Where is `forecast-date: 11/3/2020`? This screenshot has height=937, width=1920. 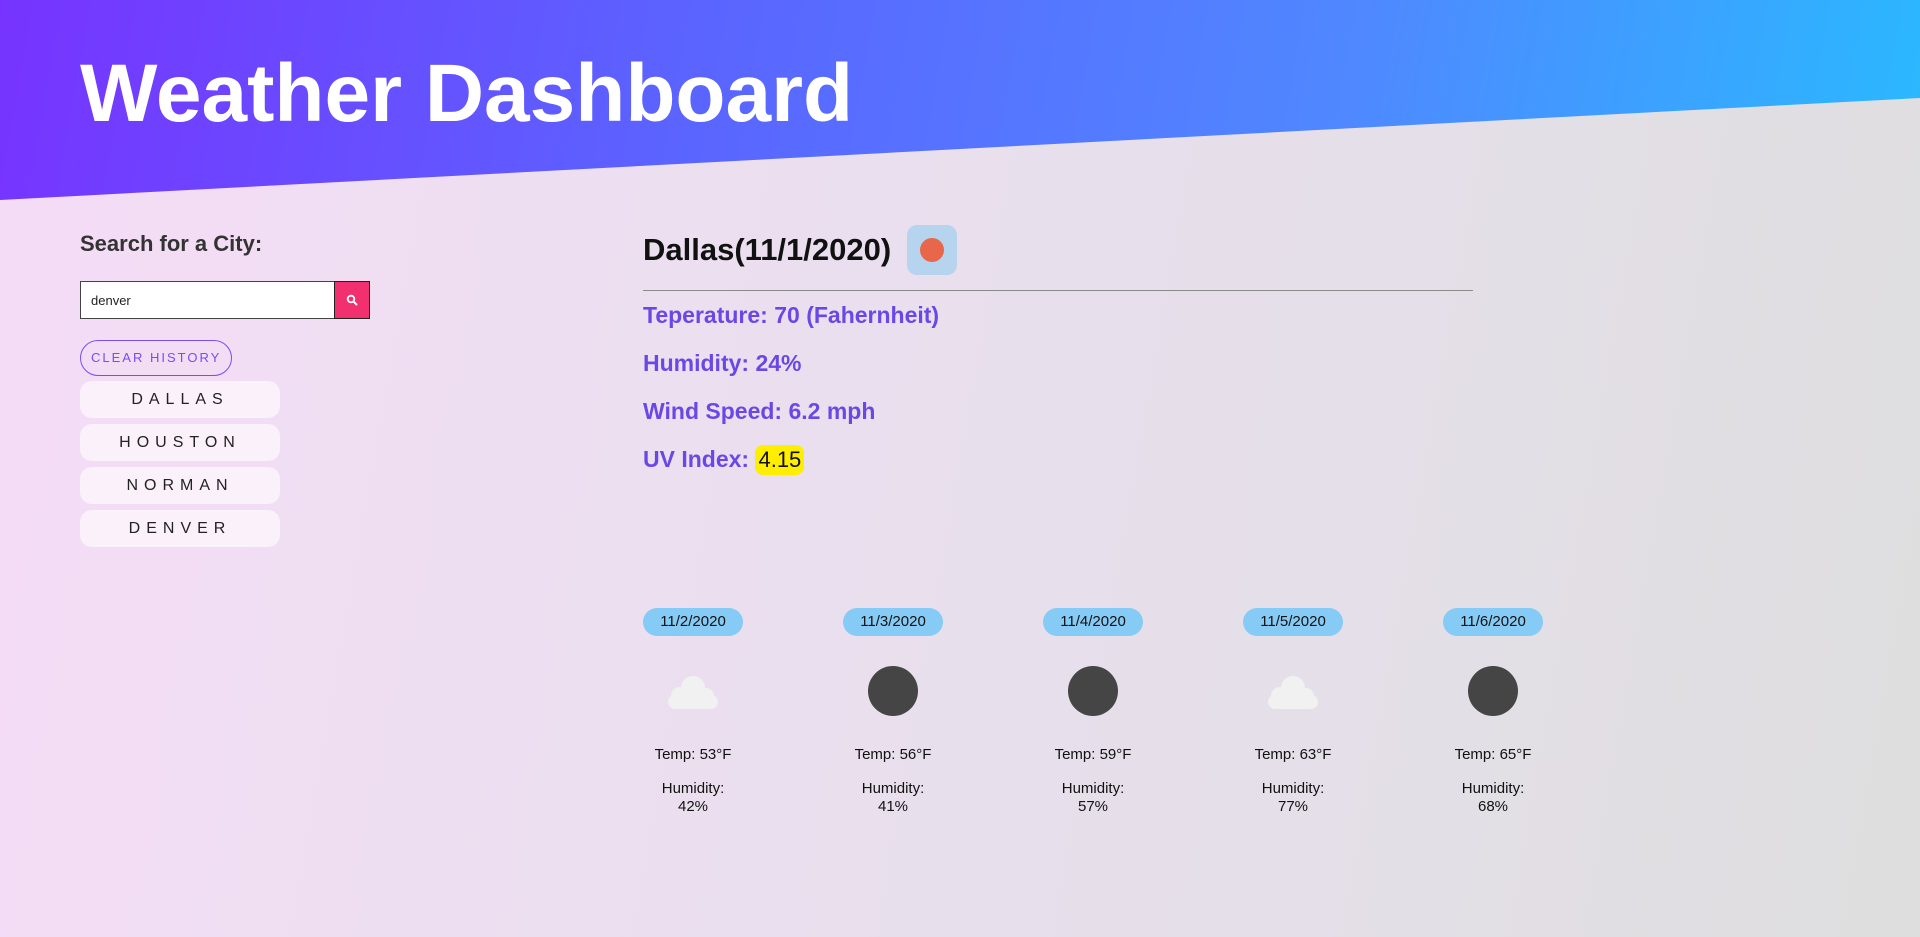
forecast-date: 11/3/2020 is located at coordinates (893, 622).